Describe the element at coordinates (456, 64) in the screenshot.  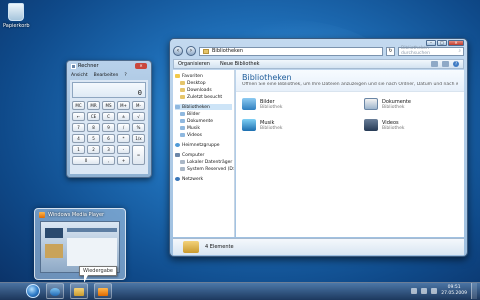
I see `help-icon: ?` at that location.